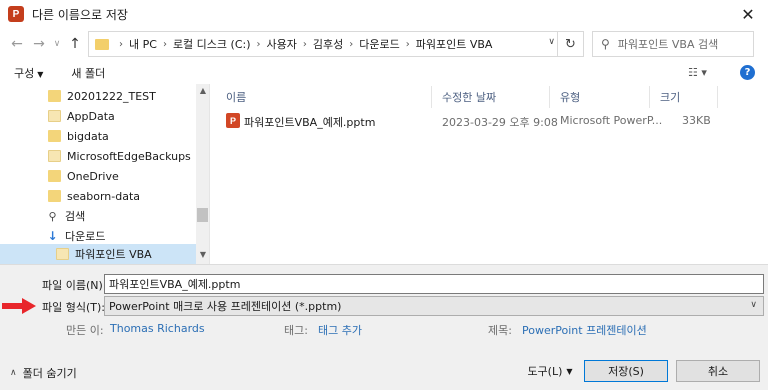 The image size is (768, 390). I want to click on download-icon: ↓, so click(52, 236).